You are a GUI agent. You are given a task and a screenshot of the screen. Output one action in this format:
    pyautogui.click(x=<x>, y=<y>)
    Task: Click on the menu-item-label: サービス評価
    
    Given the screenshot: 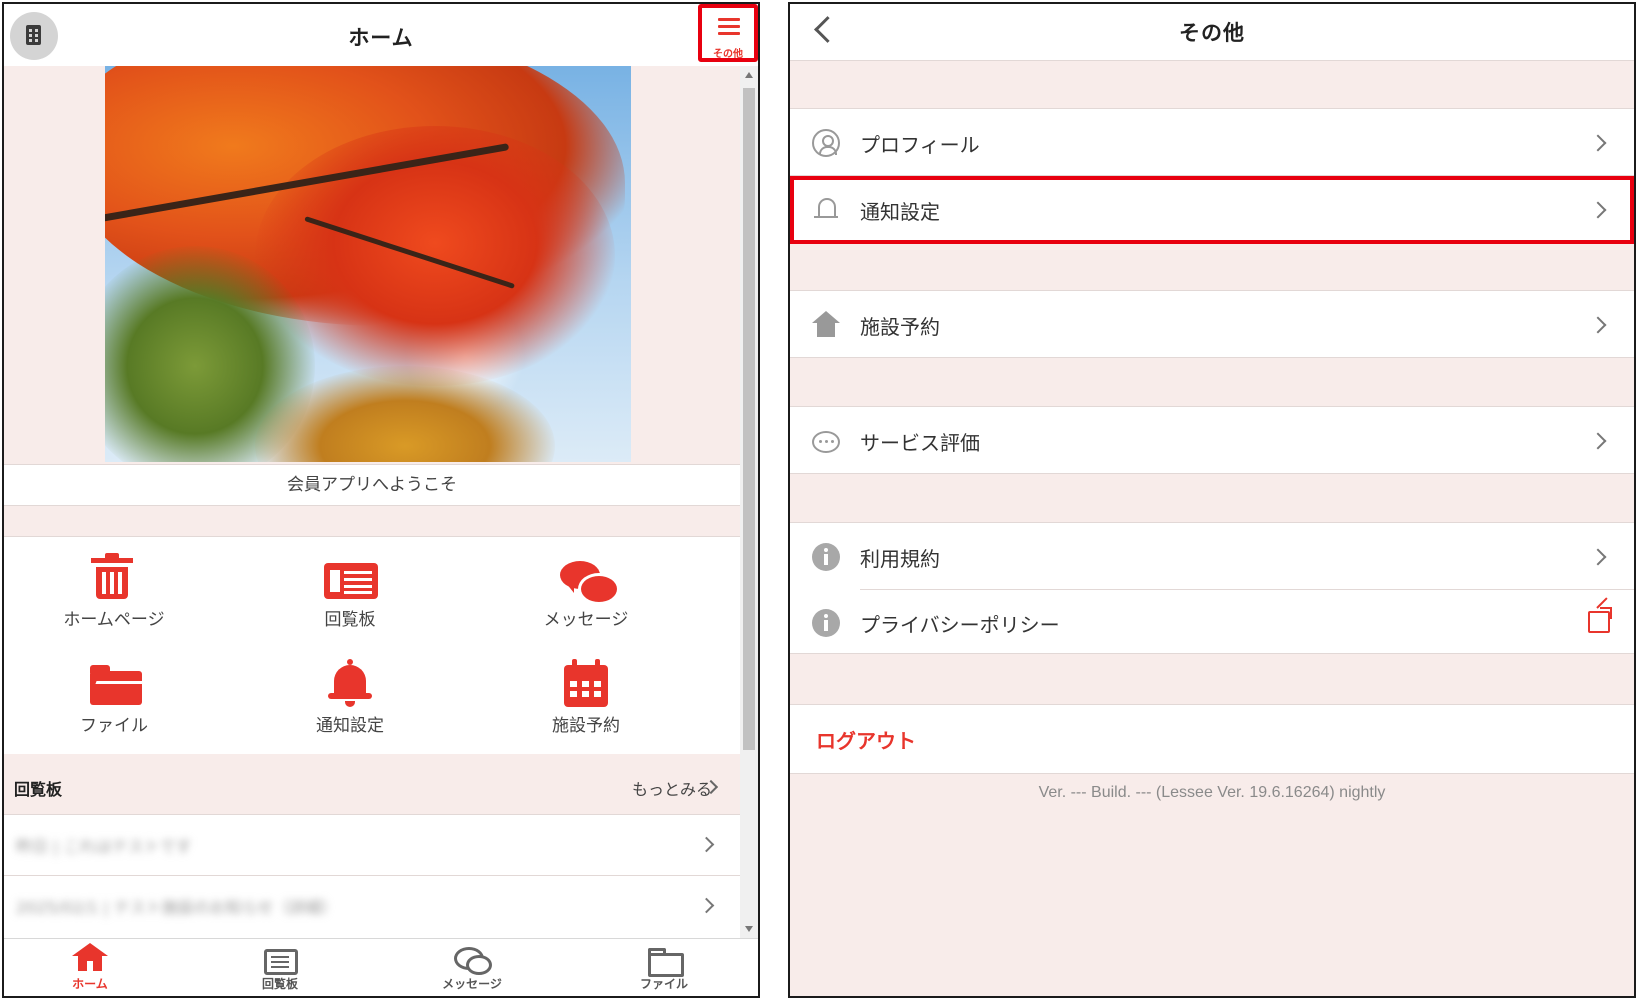 What is the action you would take?
    pyautogui.click(x=920, y=443)
    